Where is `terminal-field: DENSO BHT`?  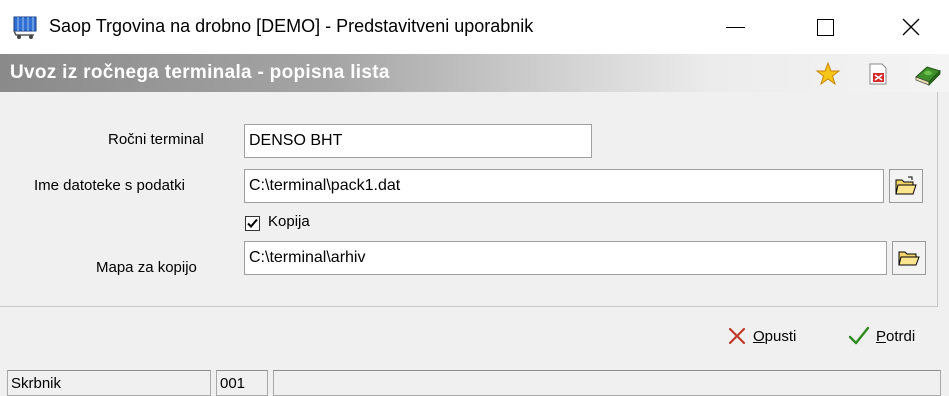
terminal-field: DENSO BHT is located at coordinates (418, 141).